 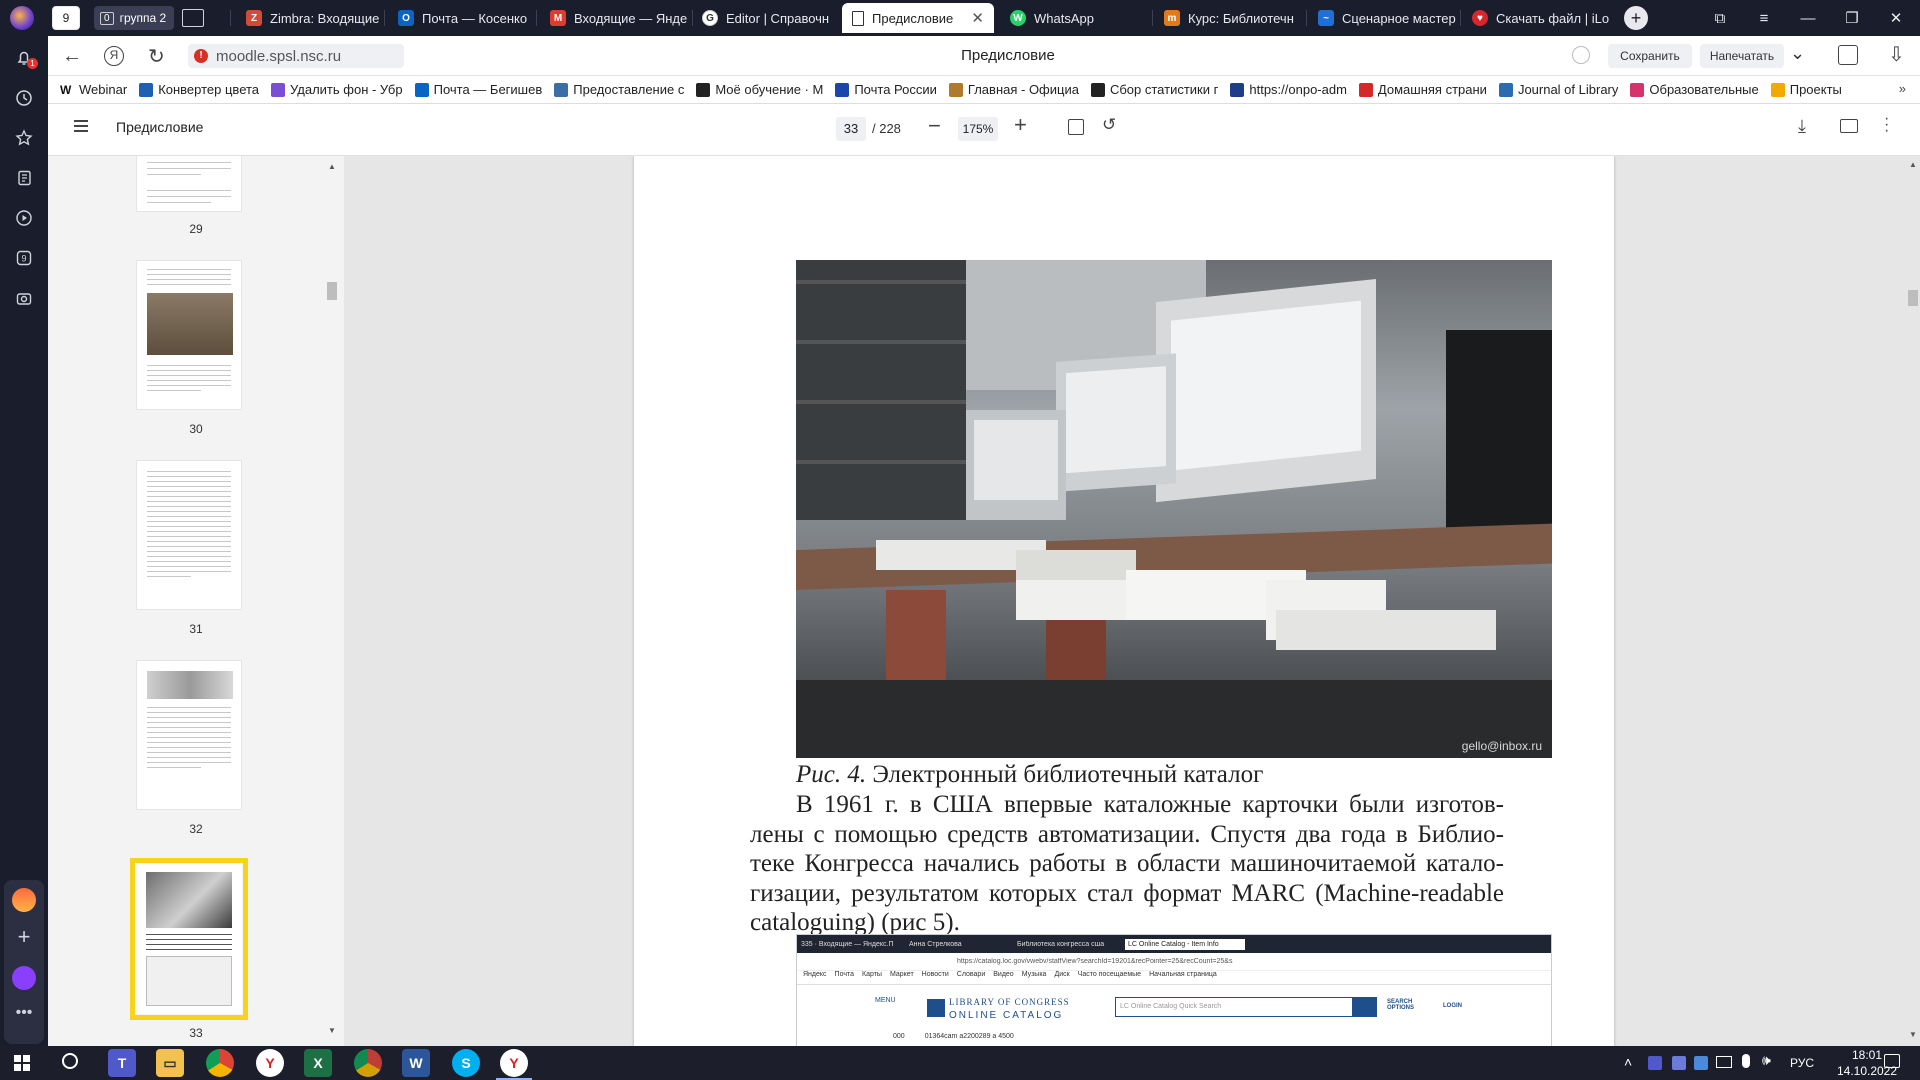 What do you see at coordinates (209, 89) in the screenshot?
I see `bookmark-label: Конвертер цвета` at bounding box center [209, 89].